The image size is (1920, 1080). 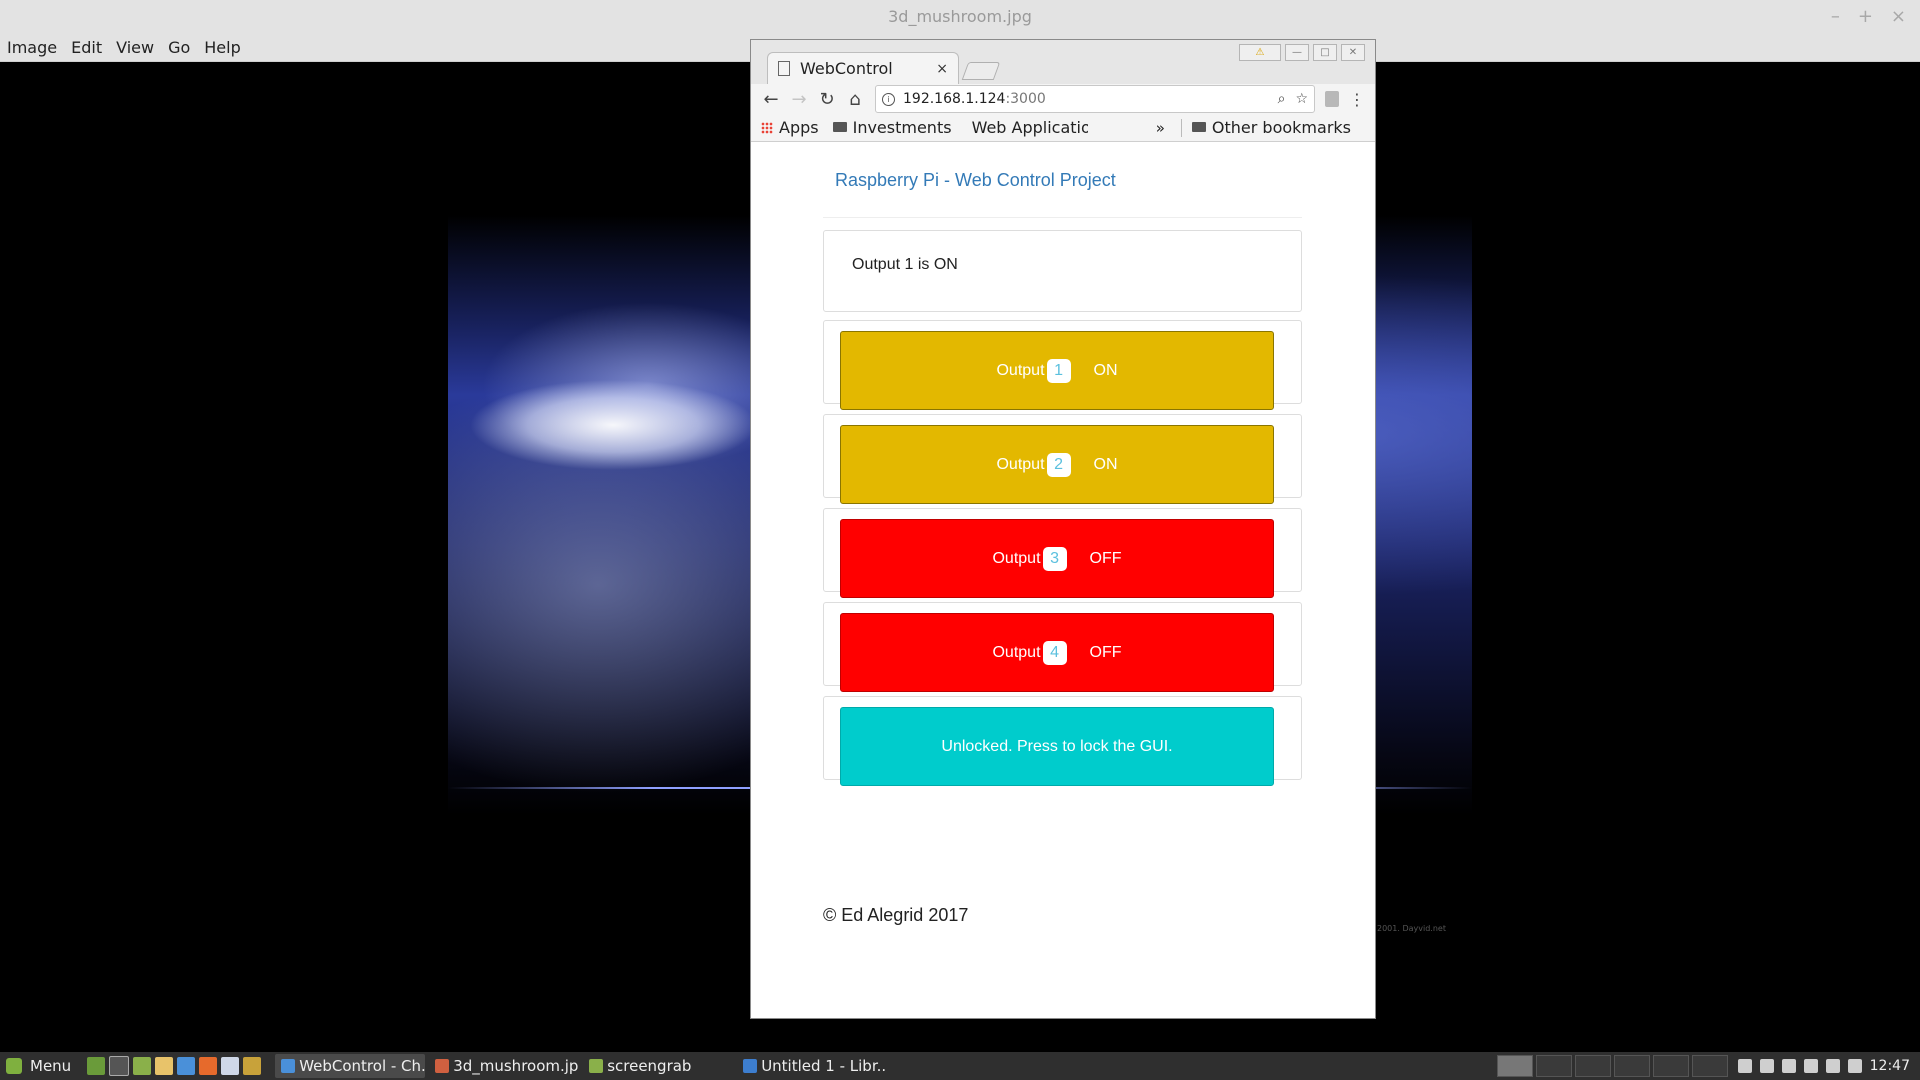 I want to click on status-text: Output 1 is ON, so click(x=905, y=264).